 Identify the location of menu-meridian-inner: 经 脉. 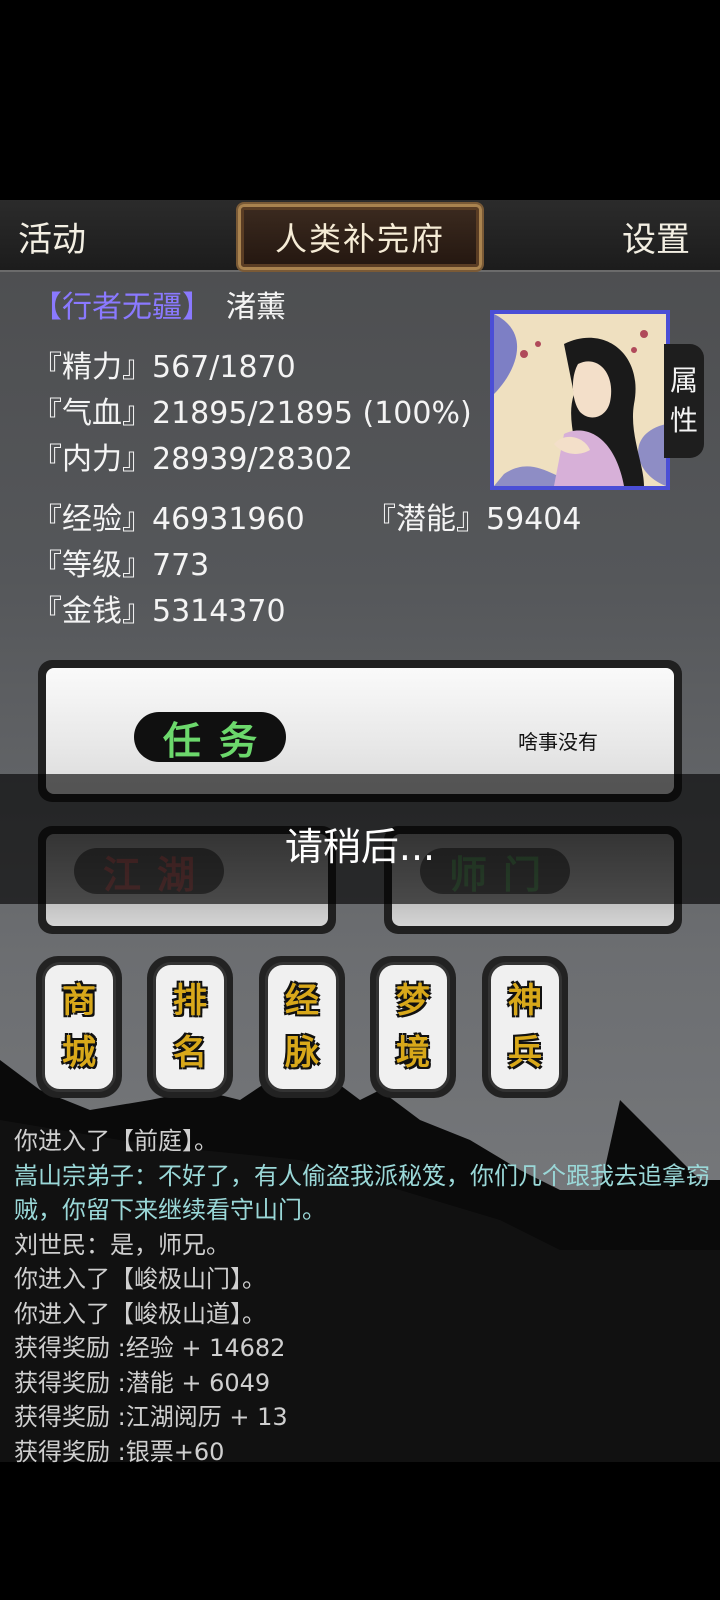
(302, 1027).